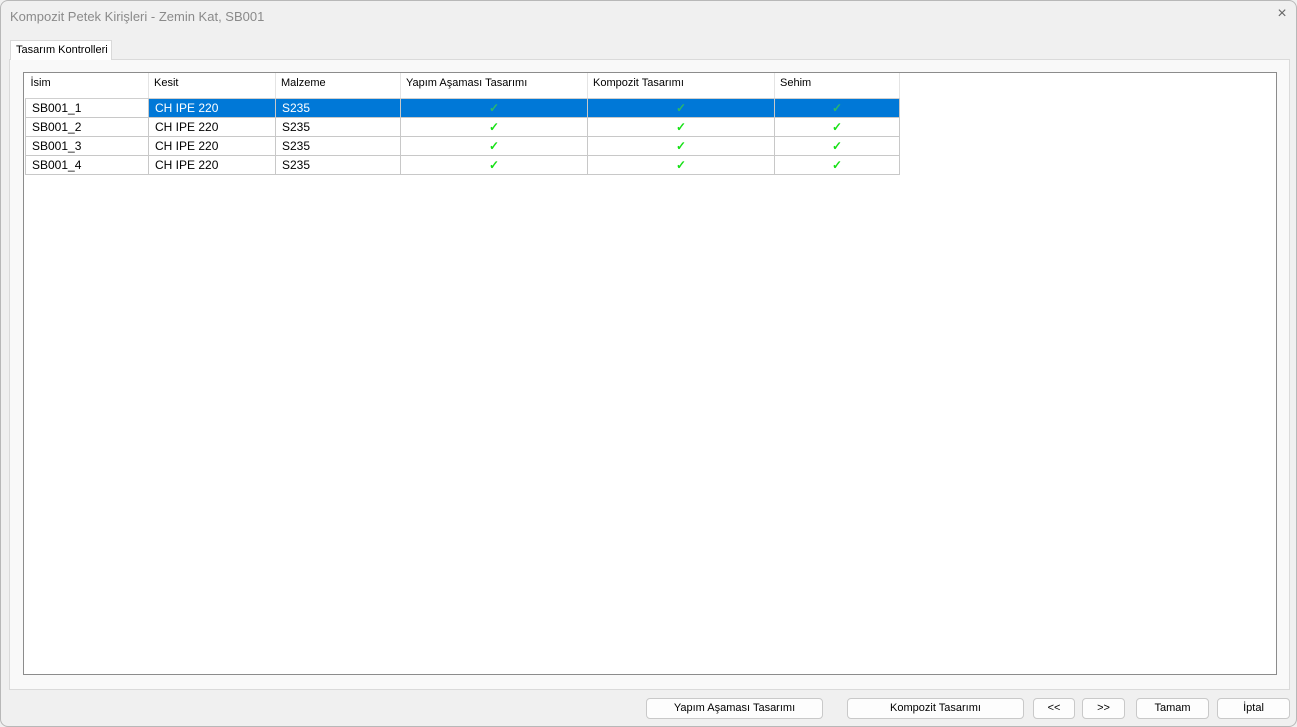 The width and height of the screenshot is (1297, 727). What do you see at coordinates (1253, 708) in the screenshot?
I see `cancel-button: İptal` at bounding box center [1253, 708].